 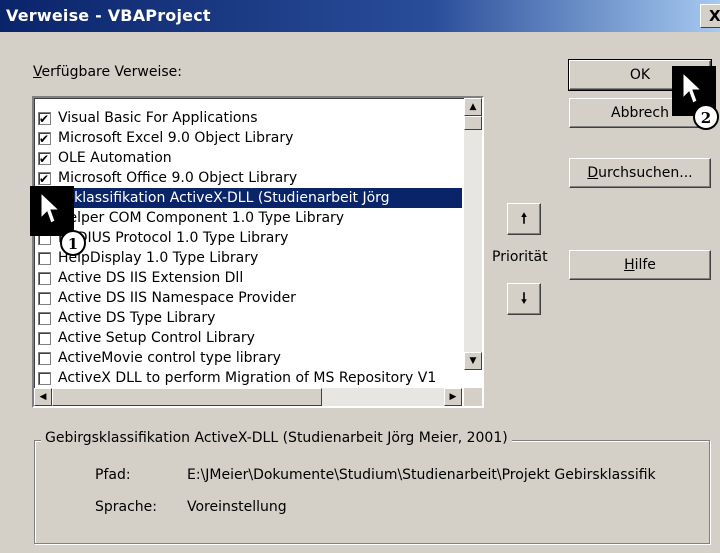 What do you see at coordinates (158, 118) in the screenshot?
I see `reference-label: Visual Basic For Applications` at bounding box center [158, 118].